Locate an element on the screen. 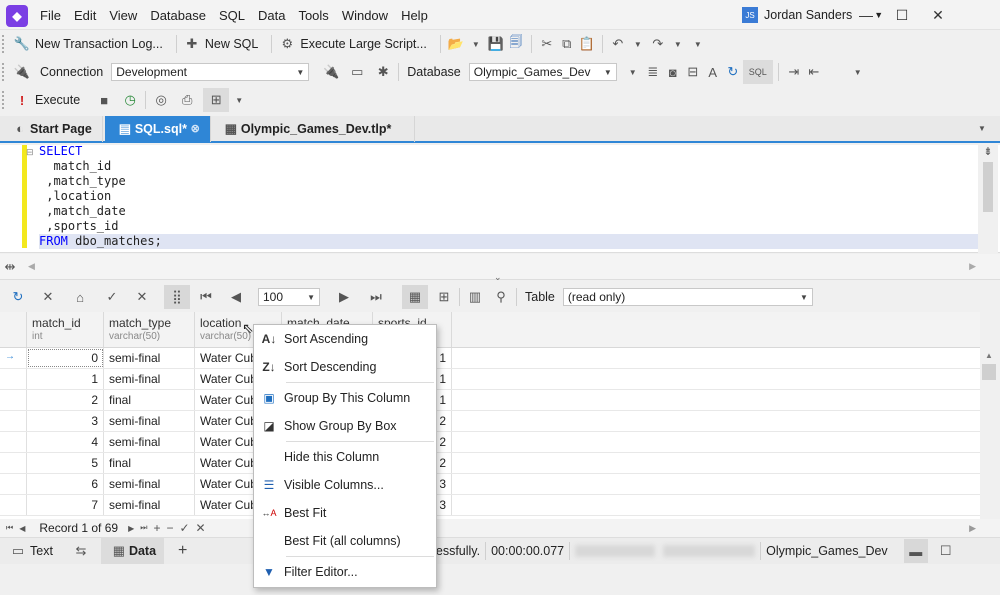 This screenshot has height=595, width=1000. grid-view-icon: ⣿ is located at coordinates (177, 297).